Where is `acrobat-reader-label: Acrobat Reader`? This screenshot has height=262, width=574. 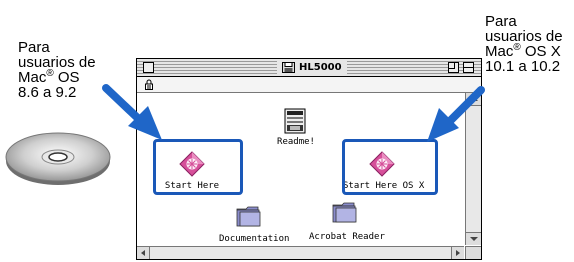
acrobat-reader-label: Acrobat Reader is located at coordinates (347, 237).